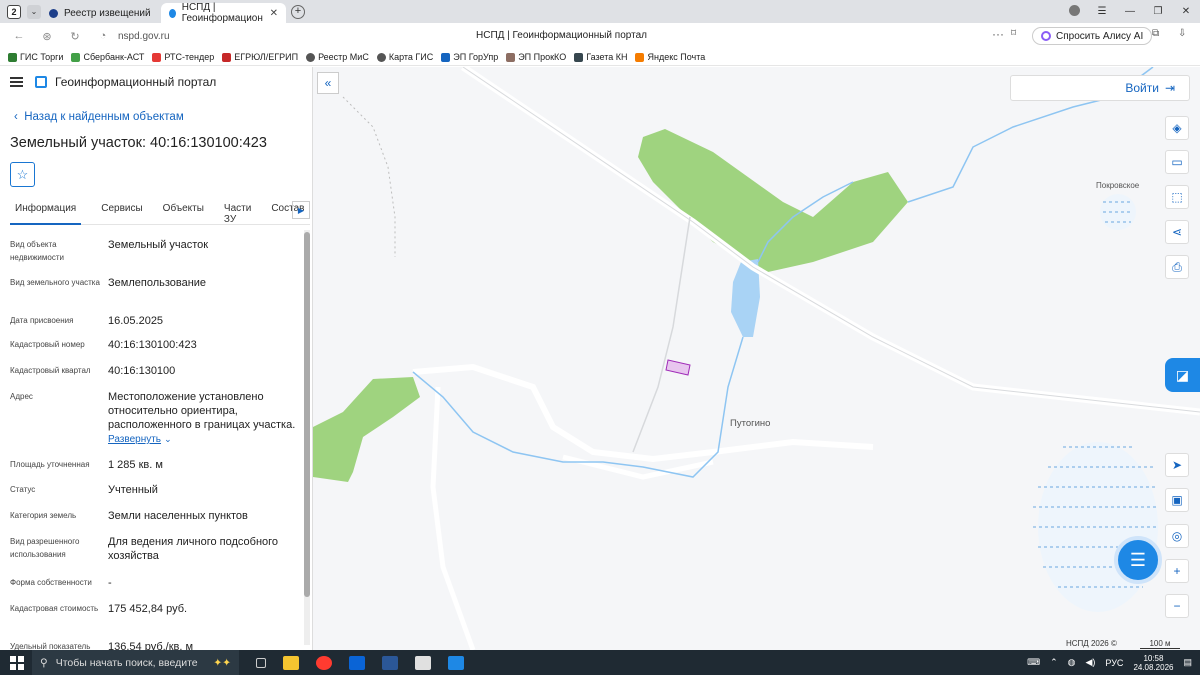 Image resolution: width=1200 pixels, height=675 pixels. Describe the element at coordinates (469, 57) in the screenshot. I see `bookmark-item: ЭП ГорУпр` at that location.